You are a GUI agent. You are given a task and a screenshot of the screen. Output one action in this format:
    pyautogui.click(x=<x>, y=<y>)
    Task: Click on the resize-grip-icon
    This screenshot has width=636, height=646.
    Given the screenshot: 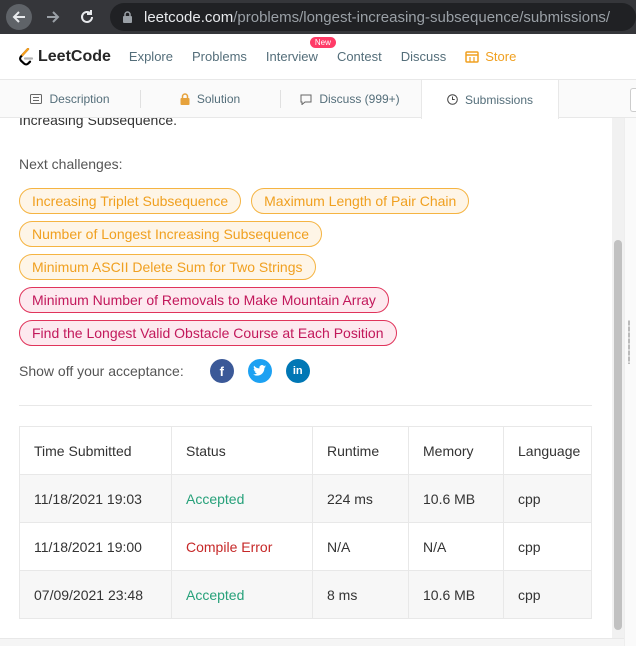 What is the action you would take?
    pyautogui.click(x=629, y=342)
    